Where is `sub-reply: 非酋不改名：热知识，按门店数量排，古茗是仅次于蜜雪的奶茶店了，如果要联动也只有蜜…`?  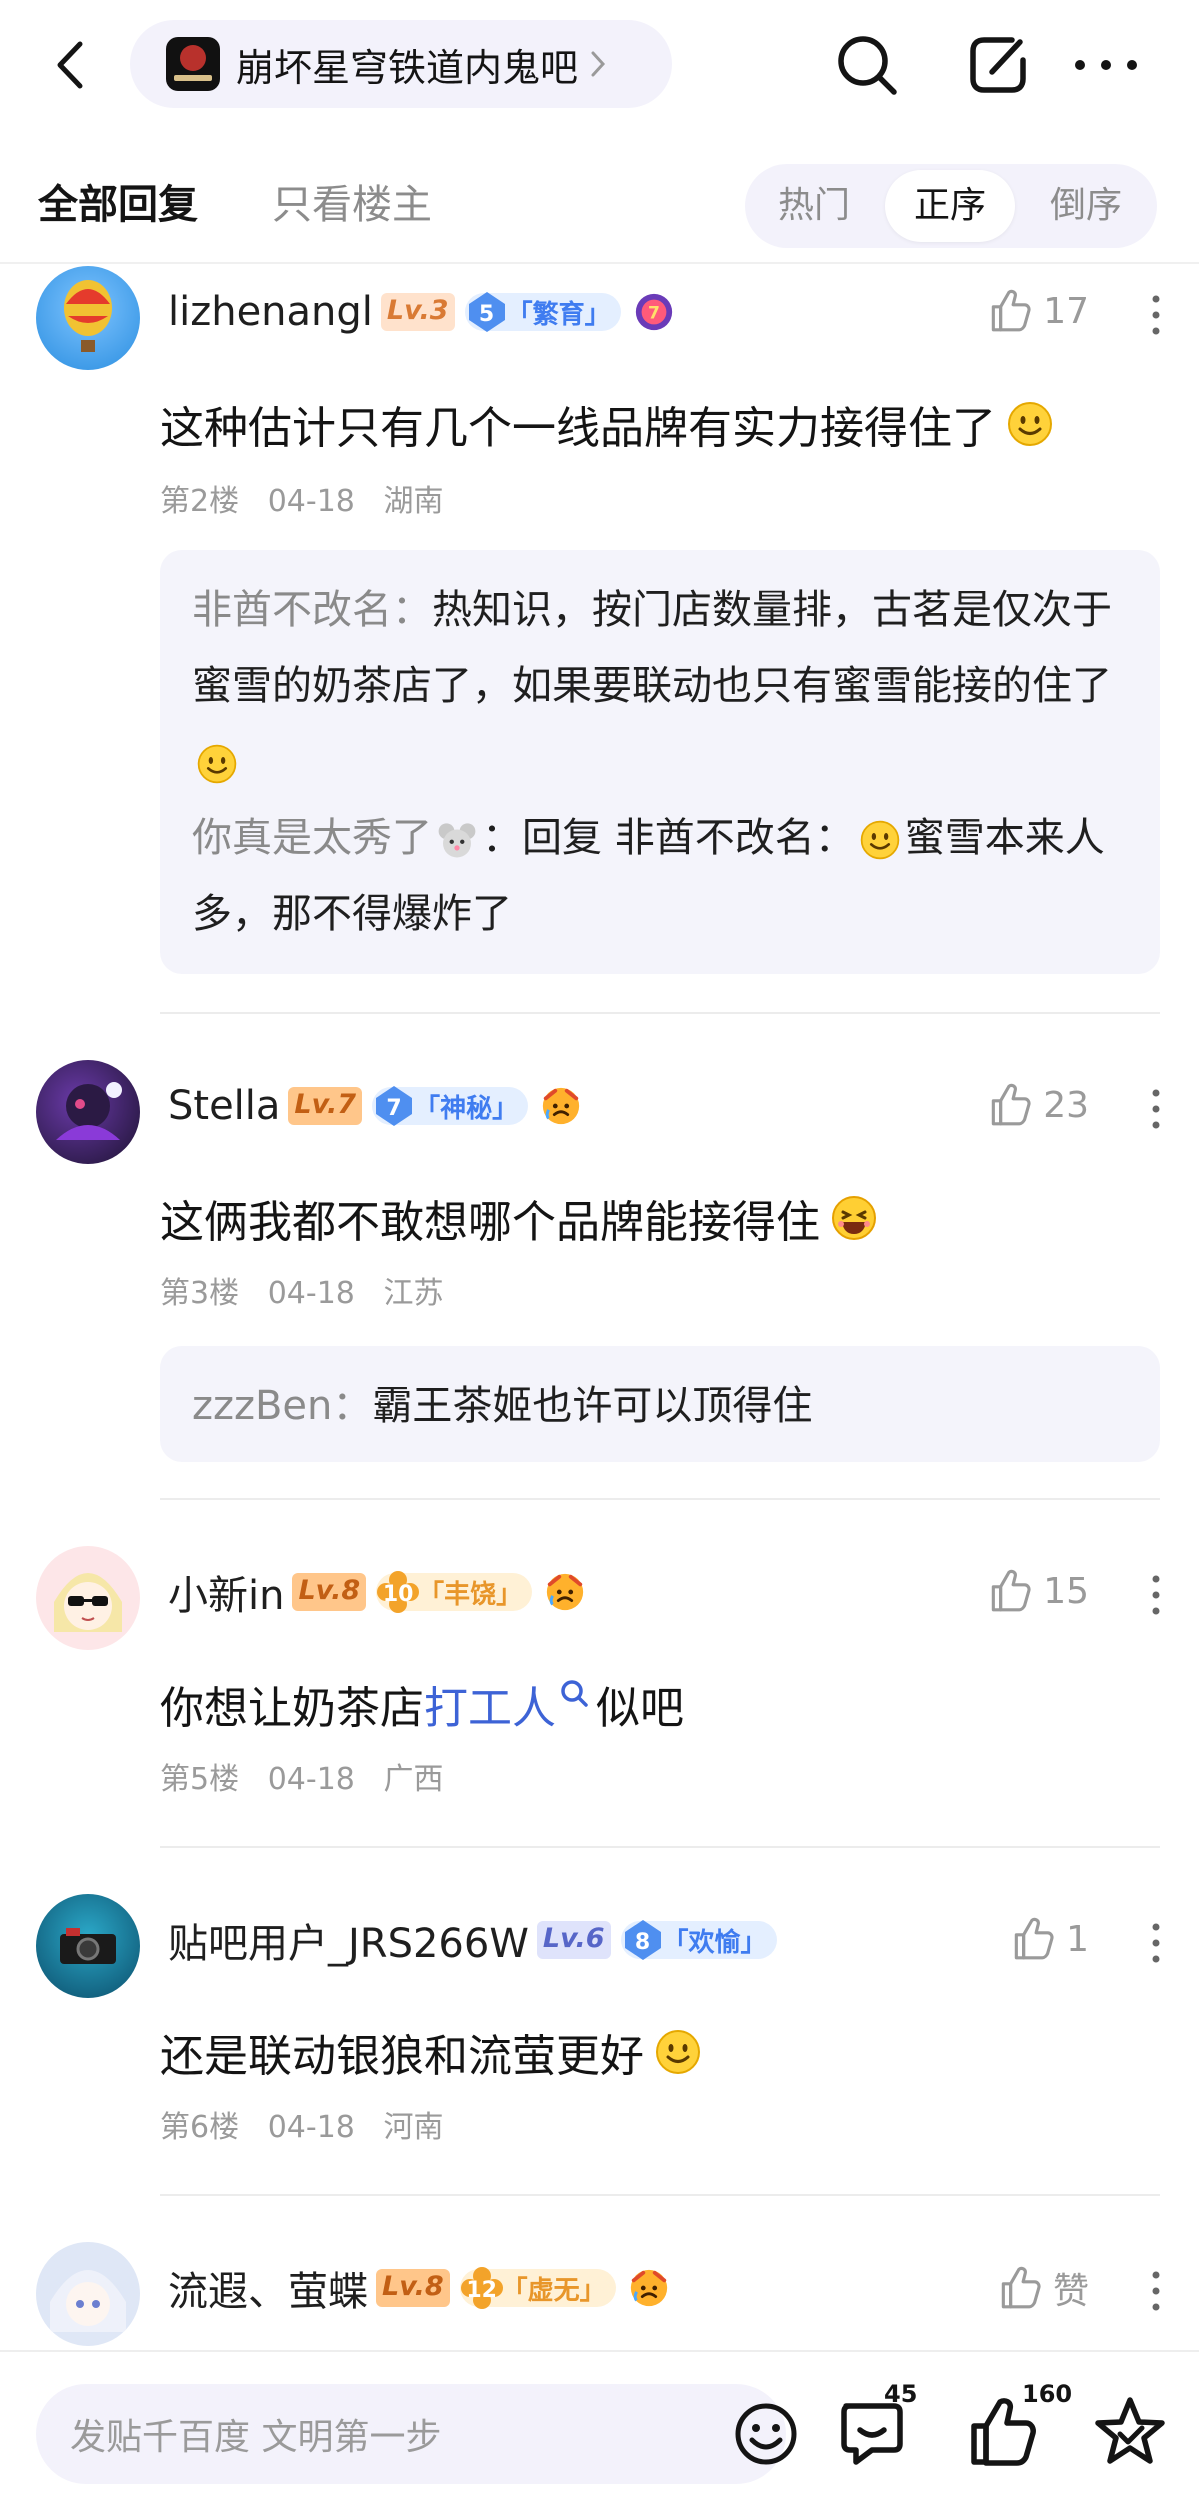
sub-reply: 非酋不改名：热知识，按门店数量排，古茗是仅次于蜜雪的奶茶店了，如果要联动也只有蜜… is located at coordinates (660, 686).